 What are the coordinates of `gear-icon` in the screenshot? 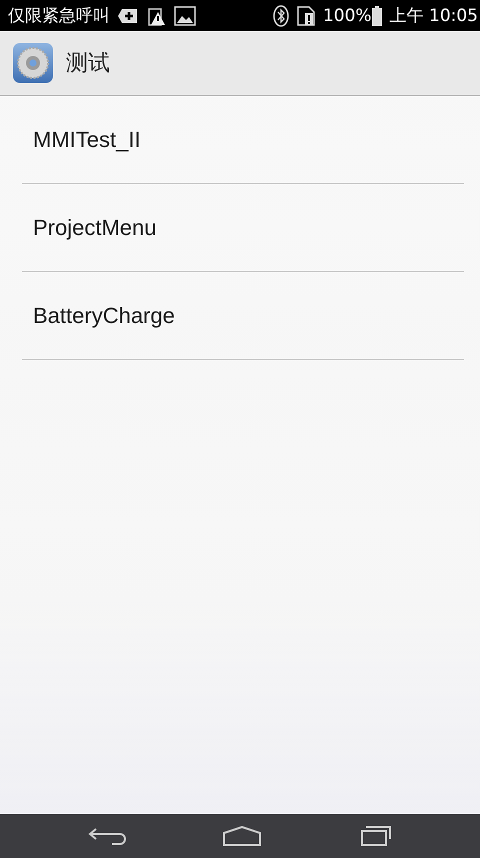 It's located at (33, 63).